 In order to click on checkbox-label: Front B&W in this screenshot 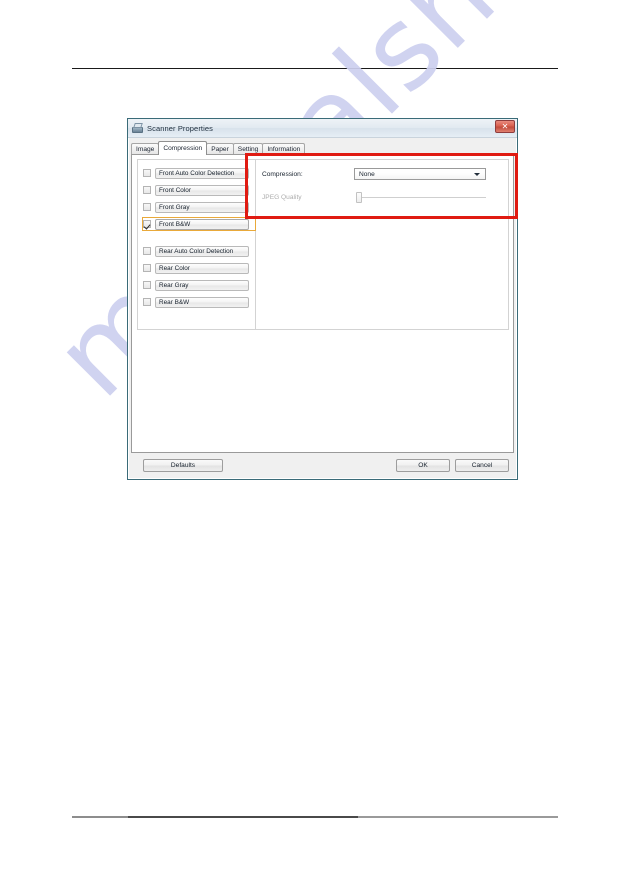, I will do `click(202, 224)`.